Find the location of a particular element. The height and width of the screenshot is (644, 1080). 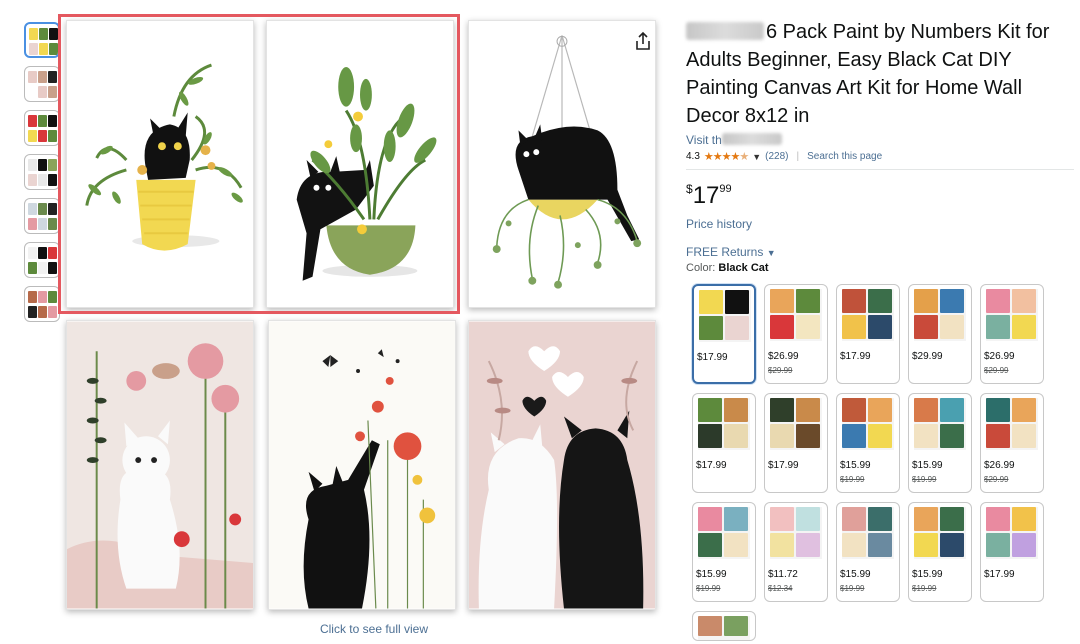

color-swatch-15: $17.99 is located at coordinates (1012, 552).